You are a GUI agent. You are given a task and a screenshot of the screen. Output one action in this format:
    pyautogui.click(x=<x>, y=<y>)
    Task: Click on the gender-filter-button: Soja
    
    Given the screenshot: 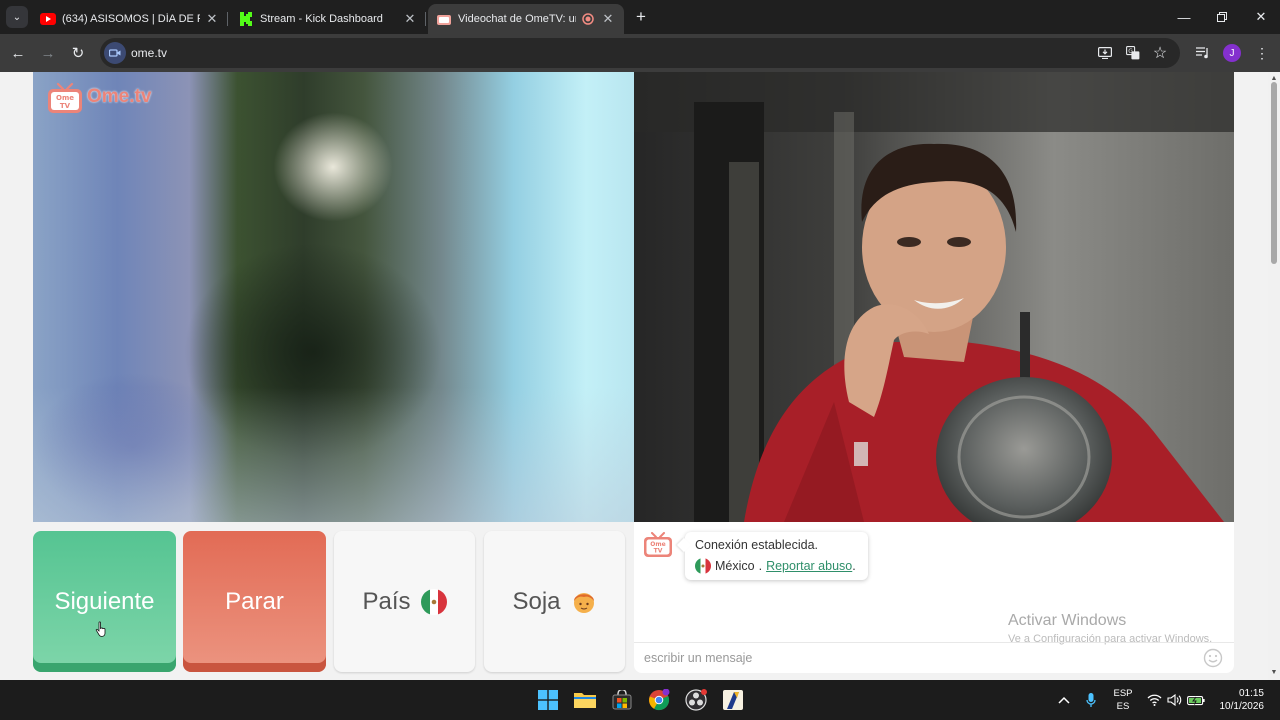 What is the action you would take?
    pyautogui.click(x=554, y=601)
    